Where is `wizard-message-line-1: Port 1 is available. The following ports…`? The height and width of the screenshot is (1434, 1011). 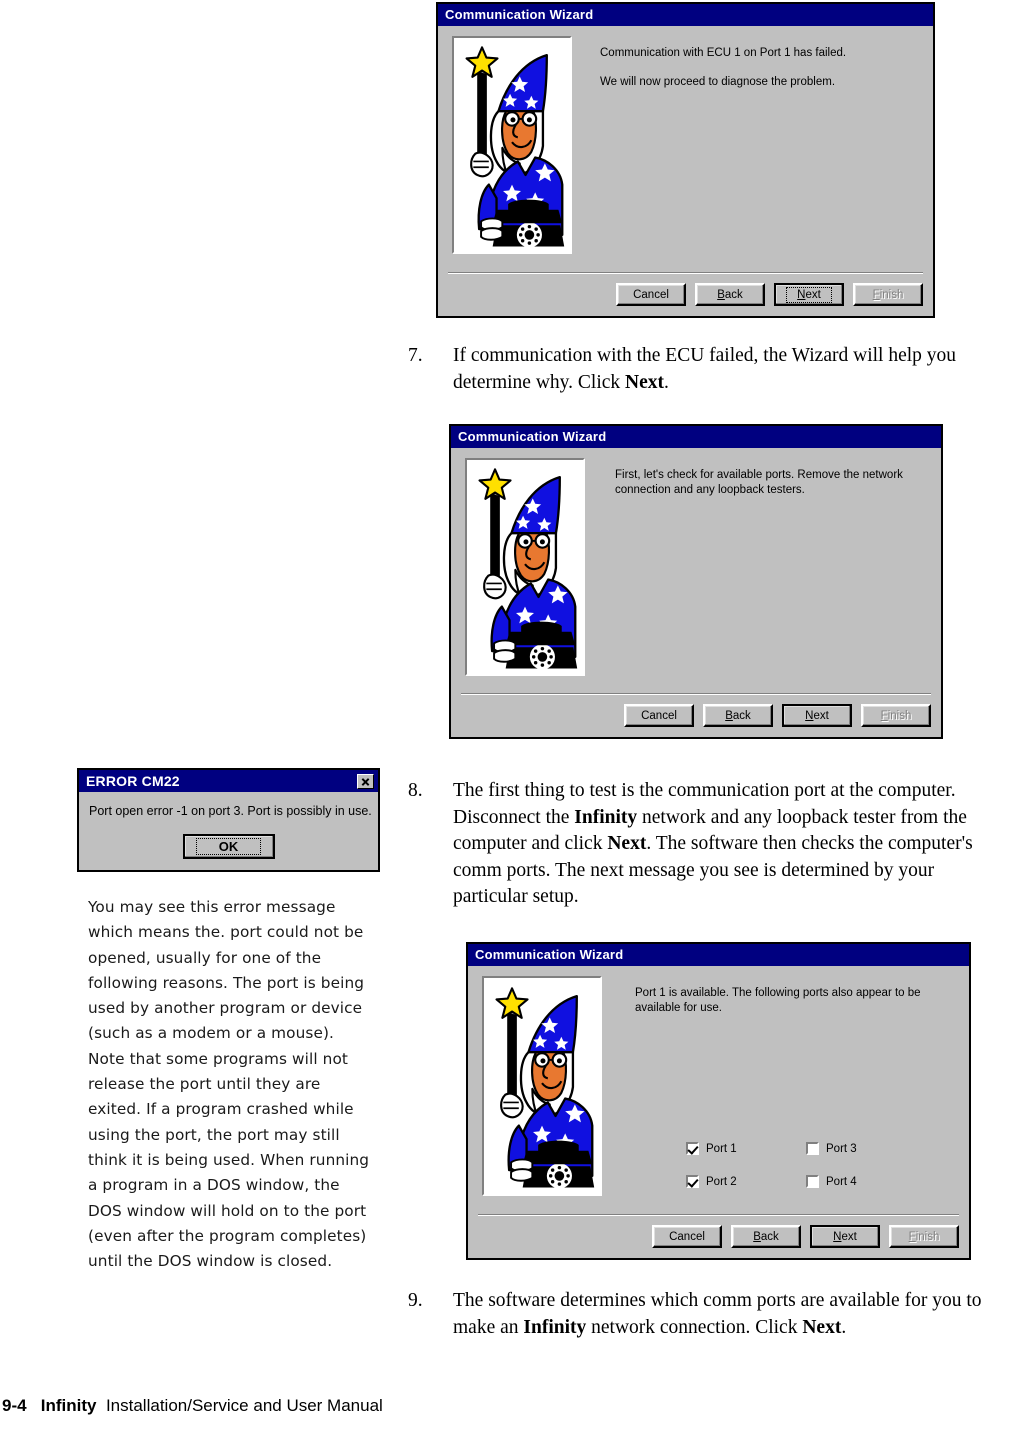 wizard-message-line-1: Port 1 is available. The following ports… is located at coordinates (778, 1000).